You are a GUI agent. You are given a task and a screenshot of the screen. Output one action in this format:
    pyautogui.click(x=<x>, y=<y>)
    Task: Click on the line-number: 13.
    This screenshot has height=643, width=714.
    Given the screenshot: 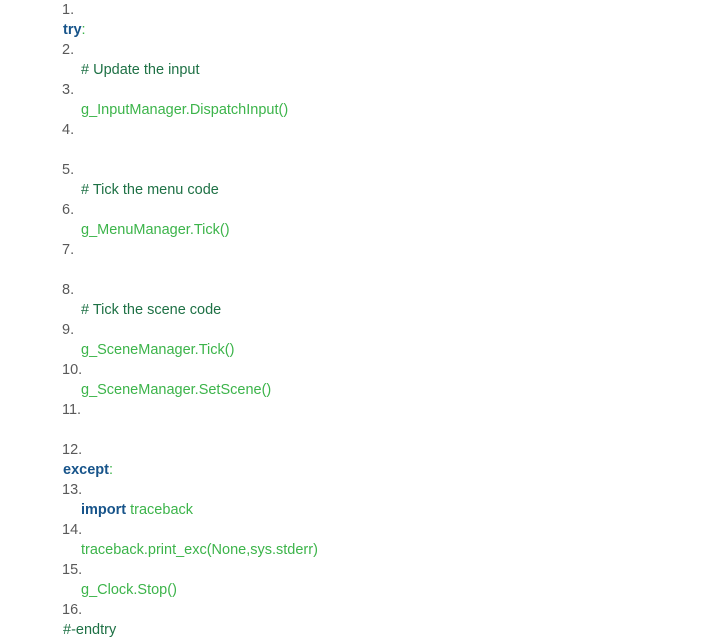 What is the action you would take?
    pyautogui.click(x=72, y=490)
    